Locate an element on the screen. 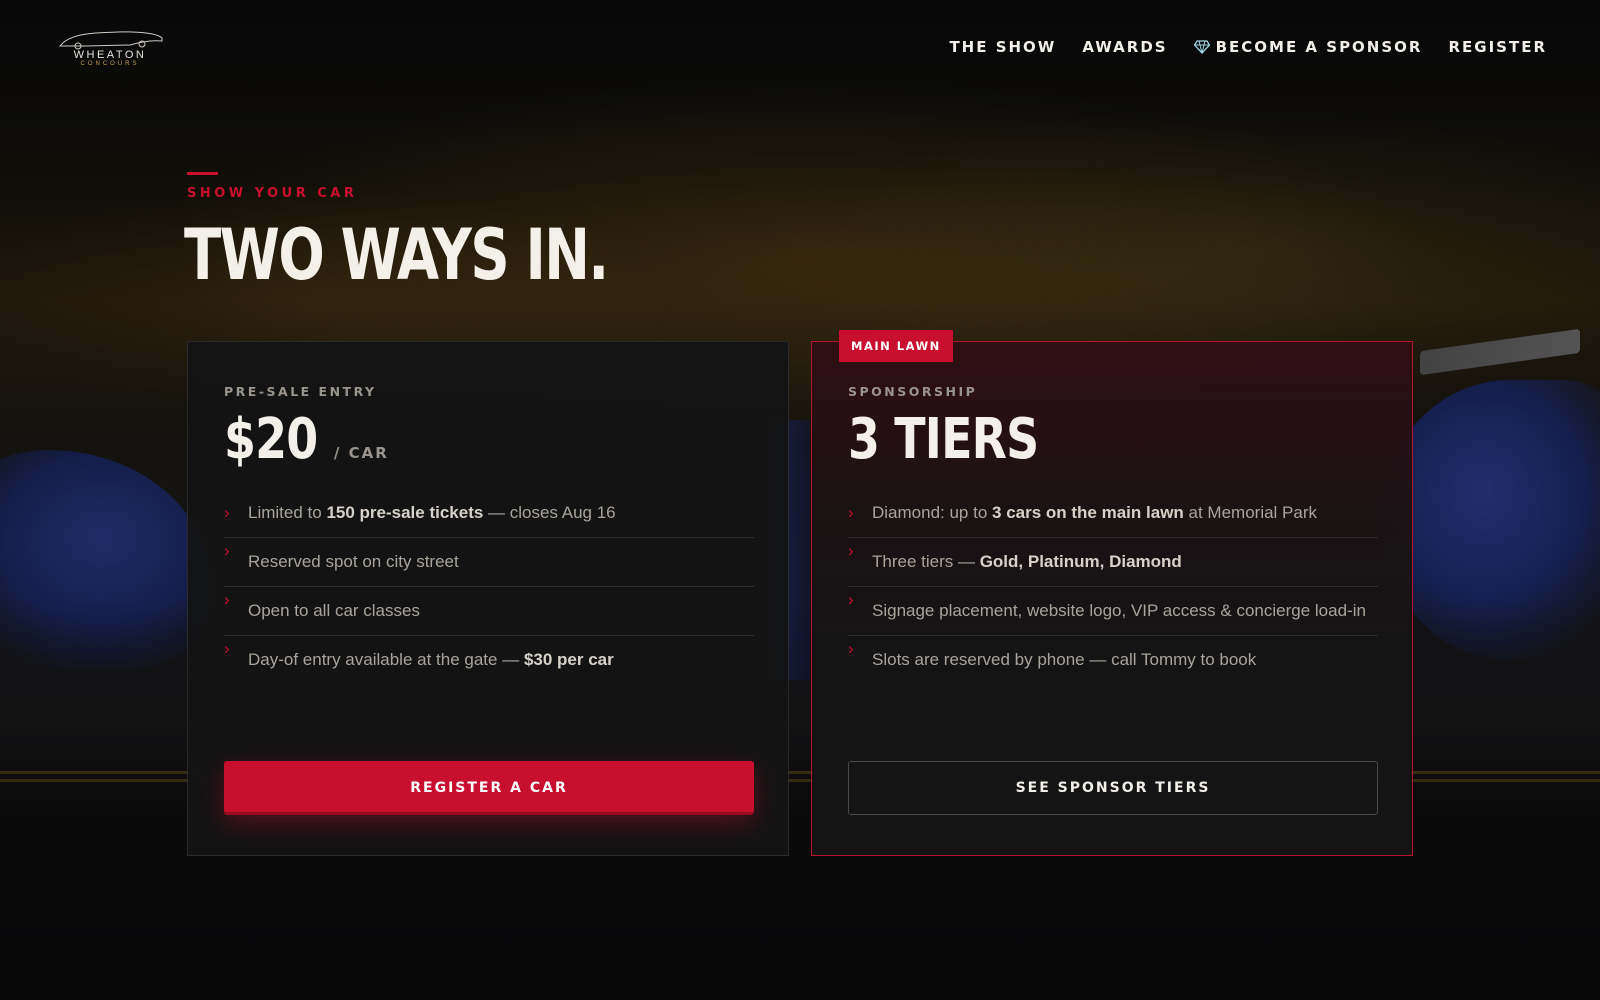 The width and height of the screenshot is (1600, 1000). price-block: 3 TIERS is located at coordinates (964, 440).